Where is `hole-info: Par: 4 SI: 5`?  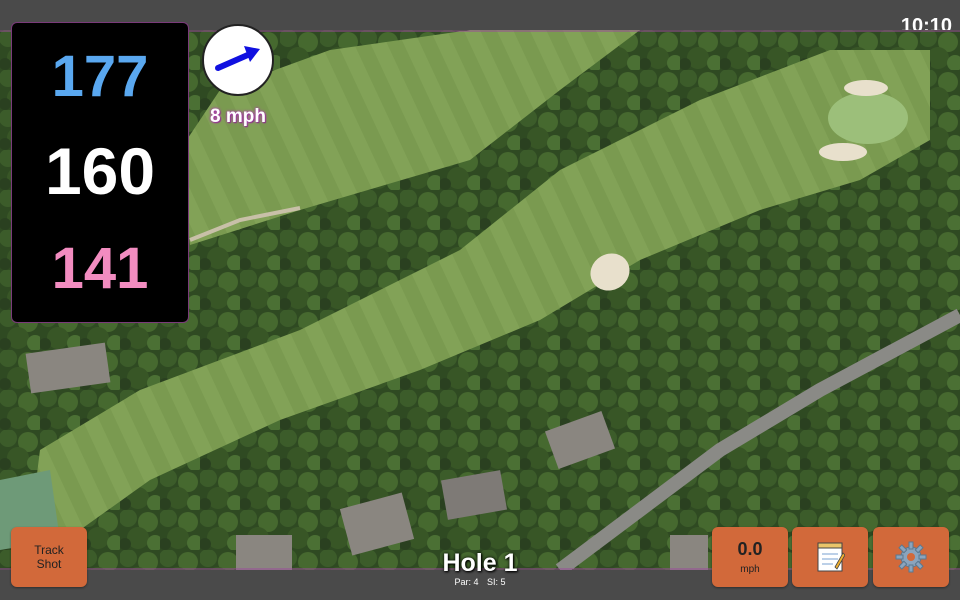 hole-info: Par: 4 SI: 5 is located at coordinates (480, 582).